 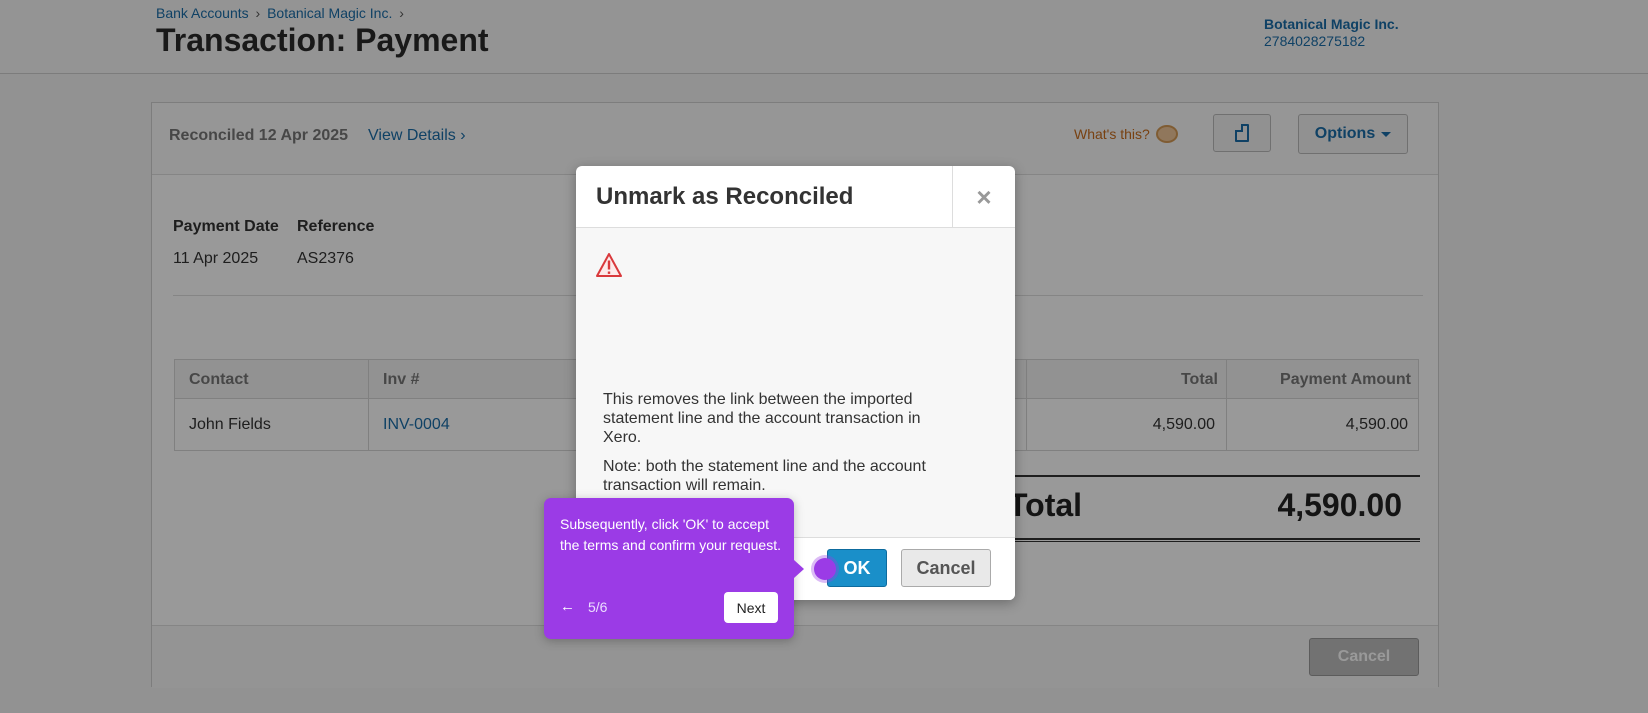 What do you see at coordinates (598, 607) in the screenshot?
I see `tooltip-step-counter: 5/6` at bounding box center [598, 607].